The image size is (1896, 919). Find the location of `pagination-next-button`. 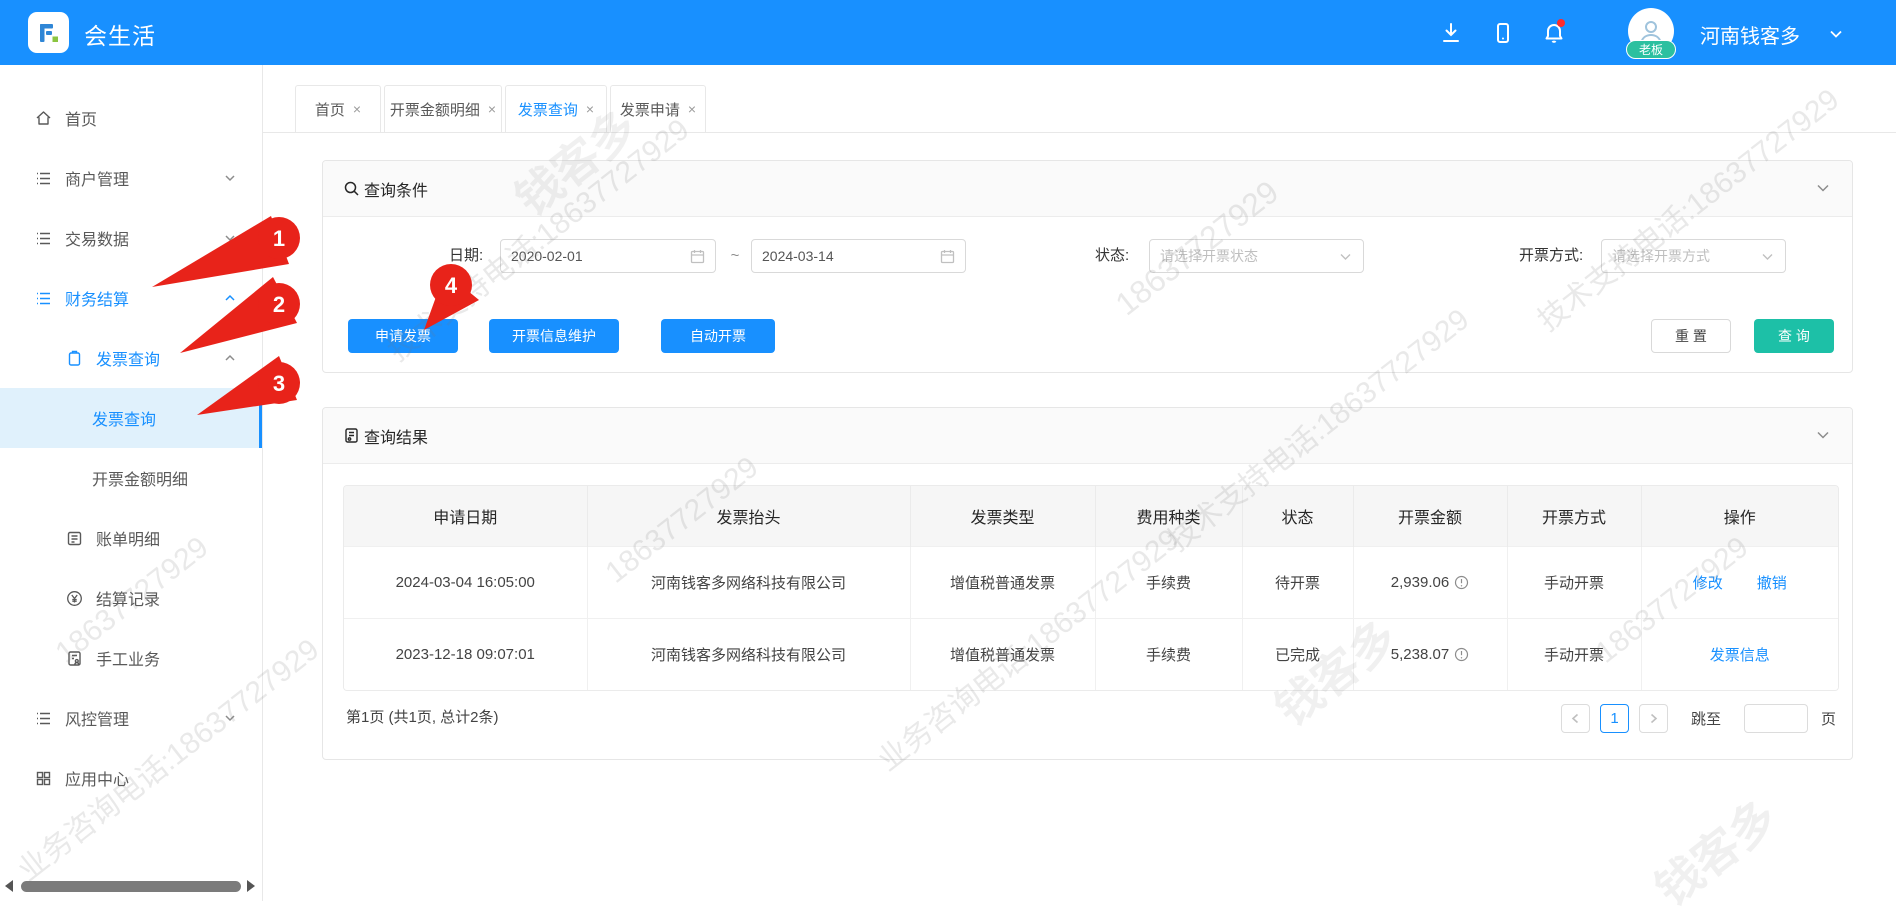

pagination-next-button is located at coordinates (1653, 718).